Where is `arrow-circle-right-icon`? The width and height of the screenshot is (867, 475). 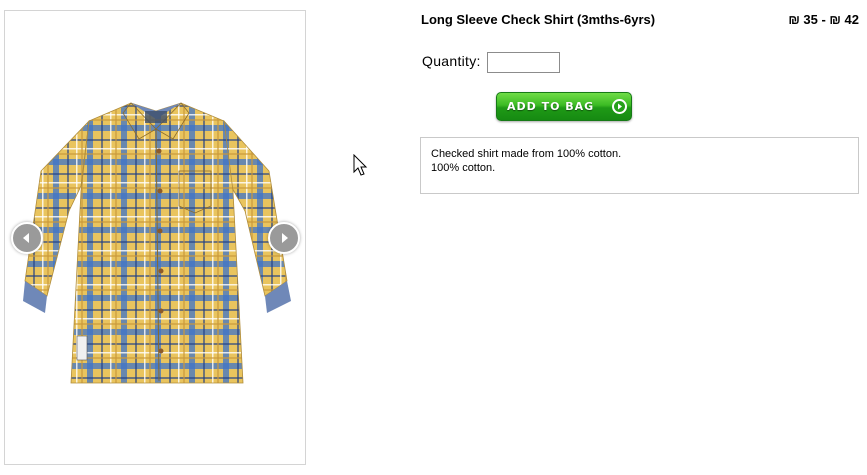
arrow-circle-right-icon is located at coordinates (619, 106).